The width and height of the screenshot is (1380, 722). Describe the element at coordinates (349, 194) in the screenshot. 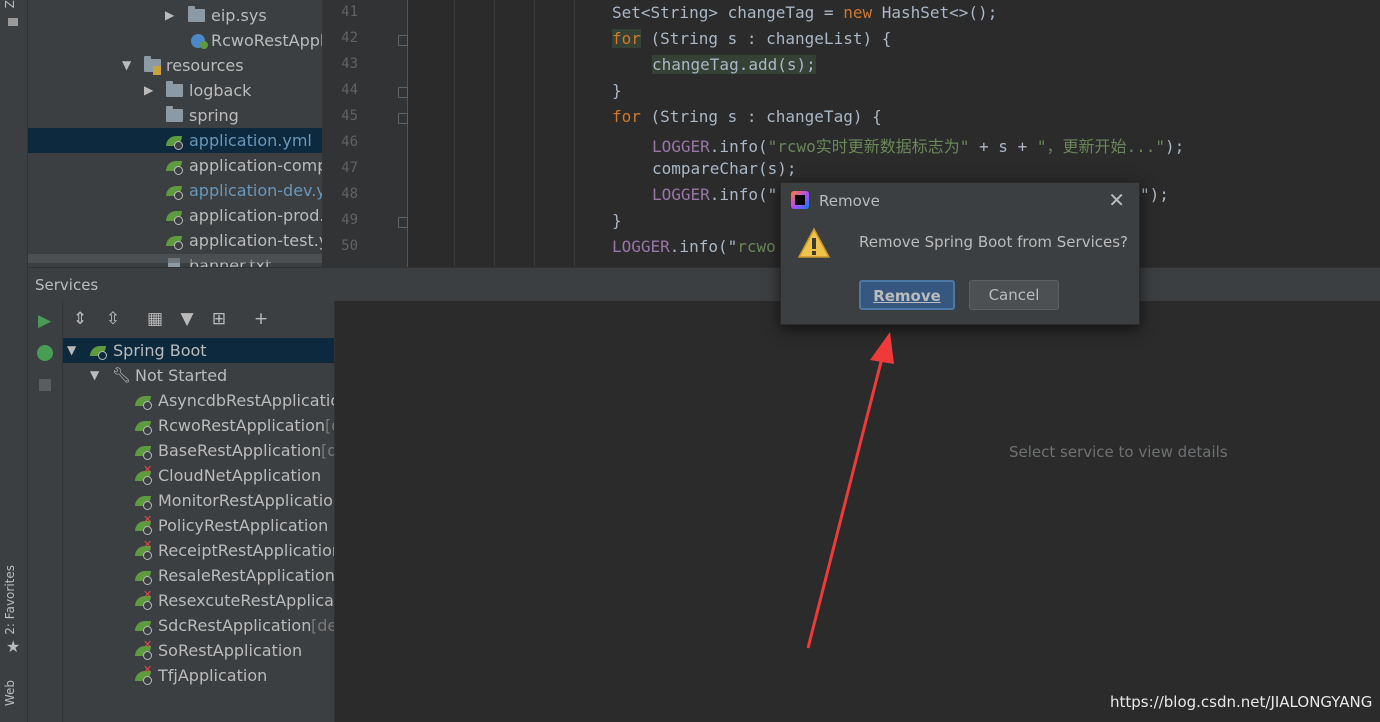

I see `line-number: 48` at that location.